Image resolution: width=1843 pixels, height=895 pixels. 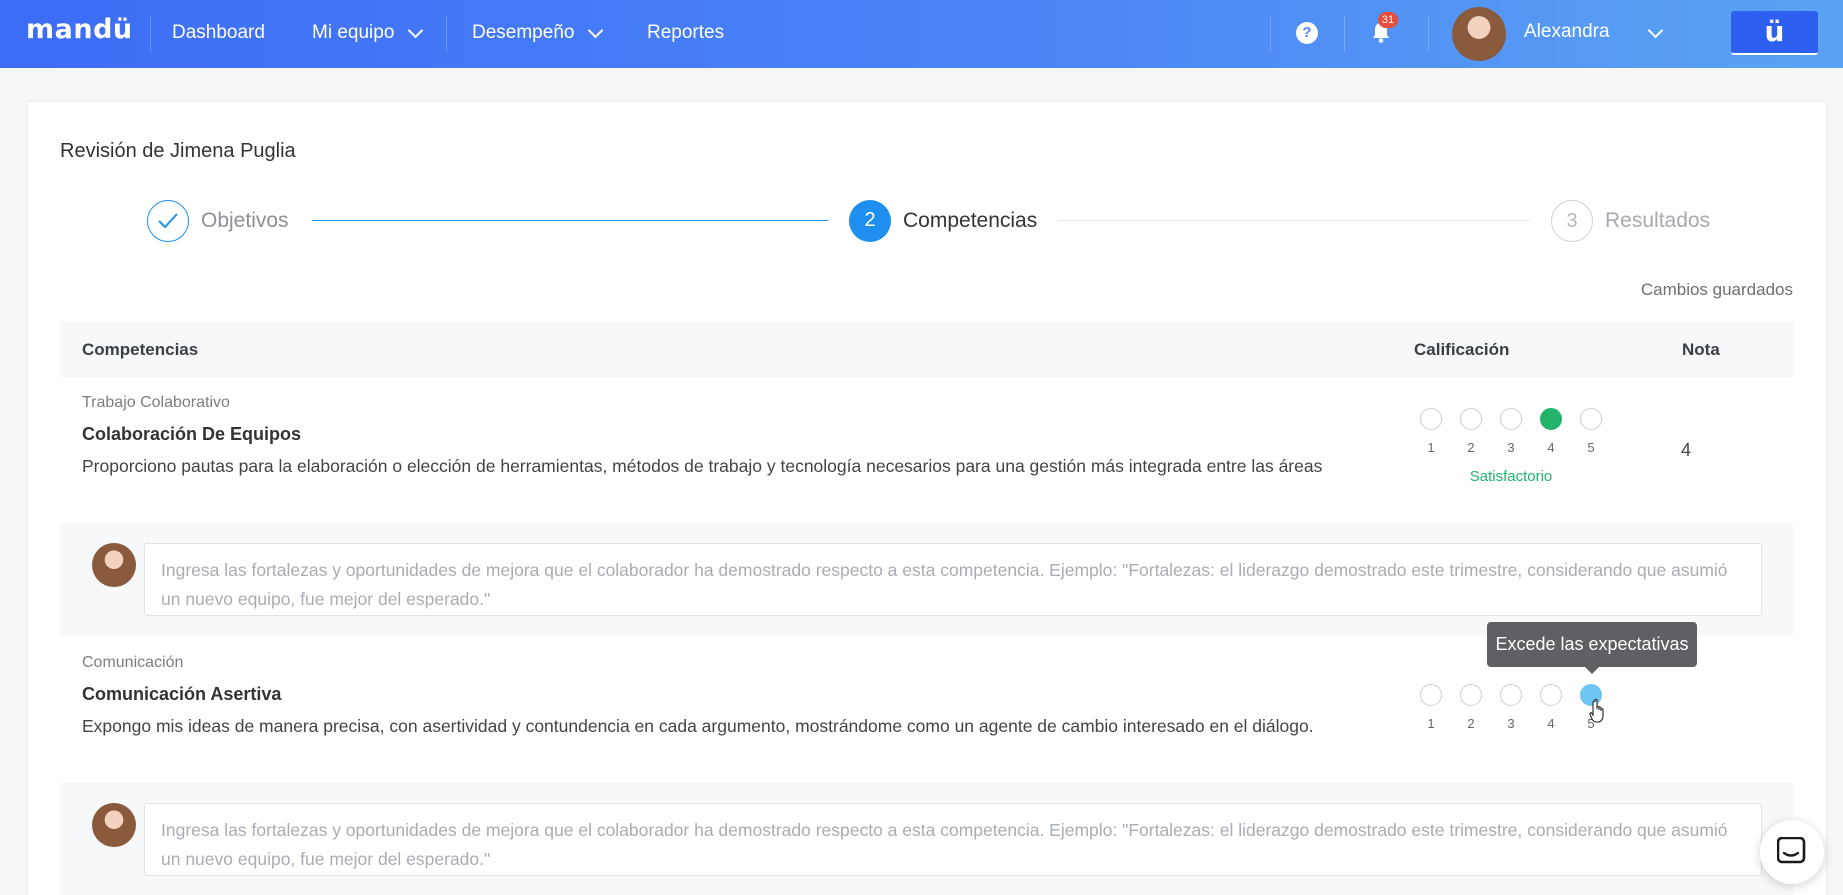 I want to click on rating-label: Satisfactorio, so click(x=1511, y=476).